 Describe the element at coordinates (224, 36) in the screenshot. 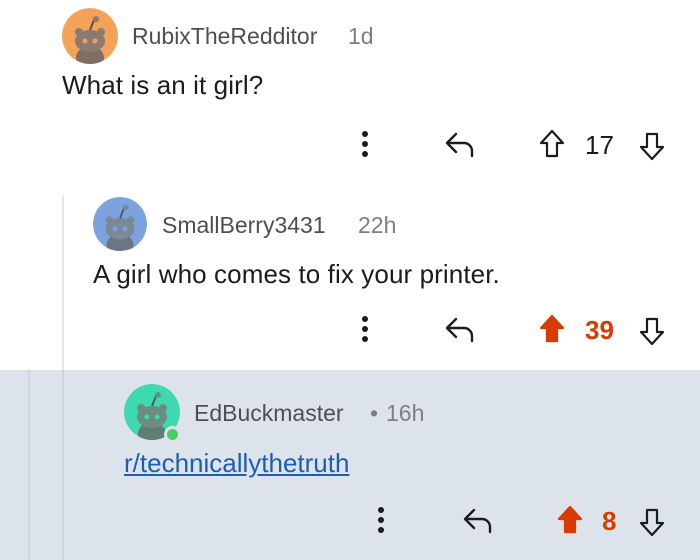

I see `comment-username: RubixTheRedditor` at that location.